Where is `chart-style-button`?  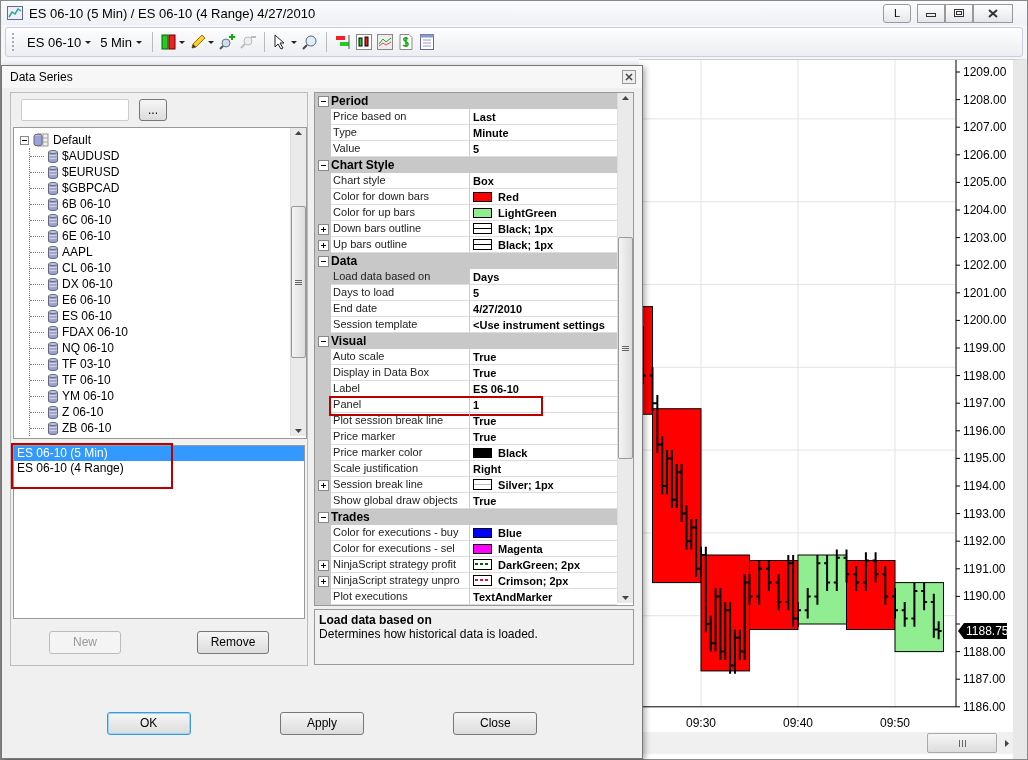
chart-style-button is located at coordinates (173, 42).